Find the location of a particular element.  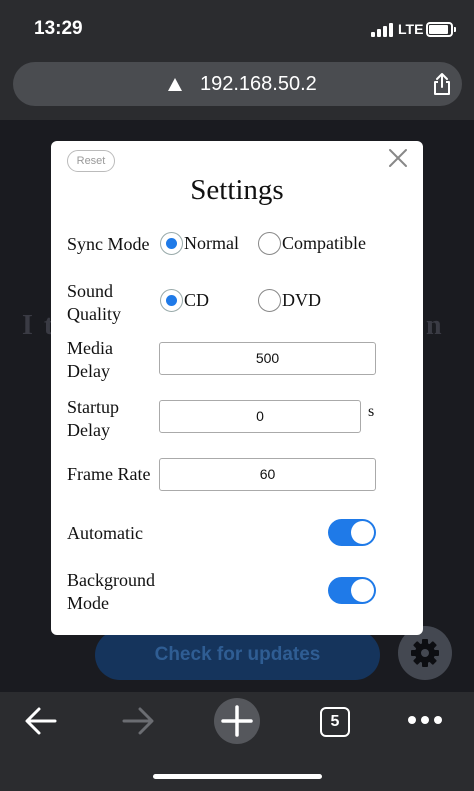

sound-quality-label-line1: Sound is located at coordinates (90, 291).